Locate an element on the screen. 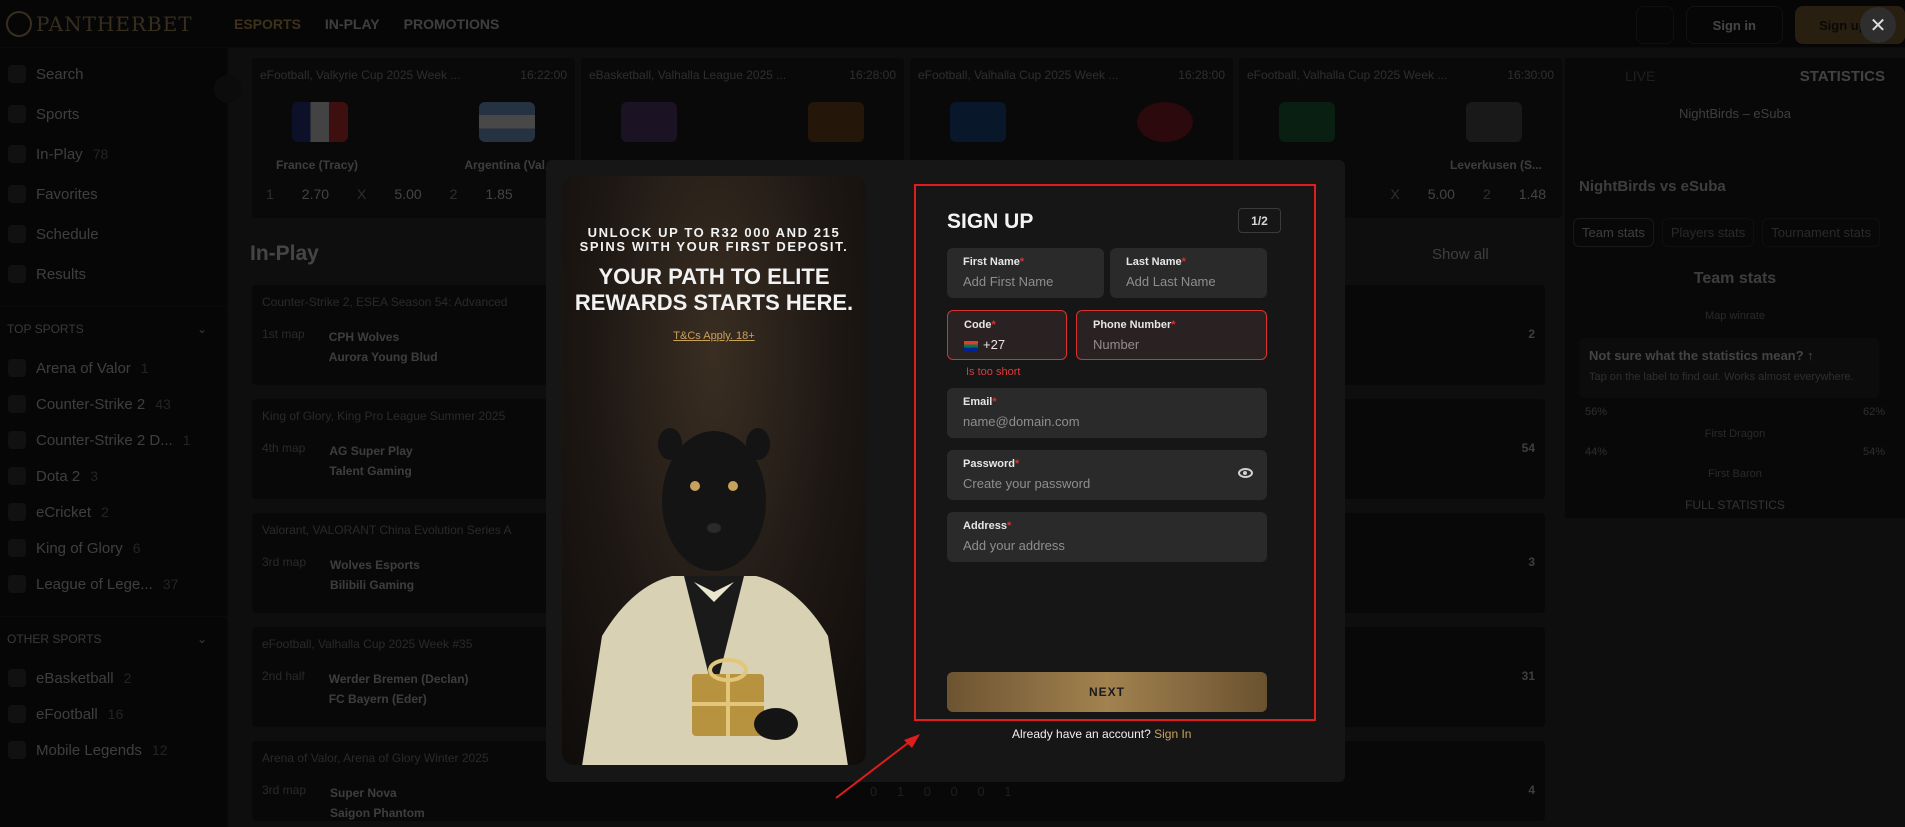 The image size is (1905, 827). annotation-arrow-icon is located at coordinates (877, 766).